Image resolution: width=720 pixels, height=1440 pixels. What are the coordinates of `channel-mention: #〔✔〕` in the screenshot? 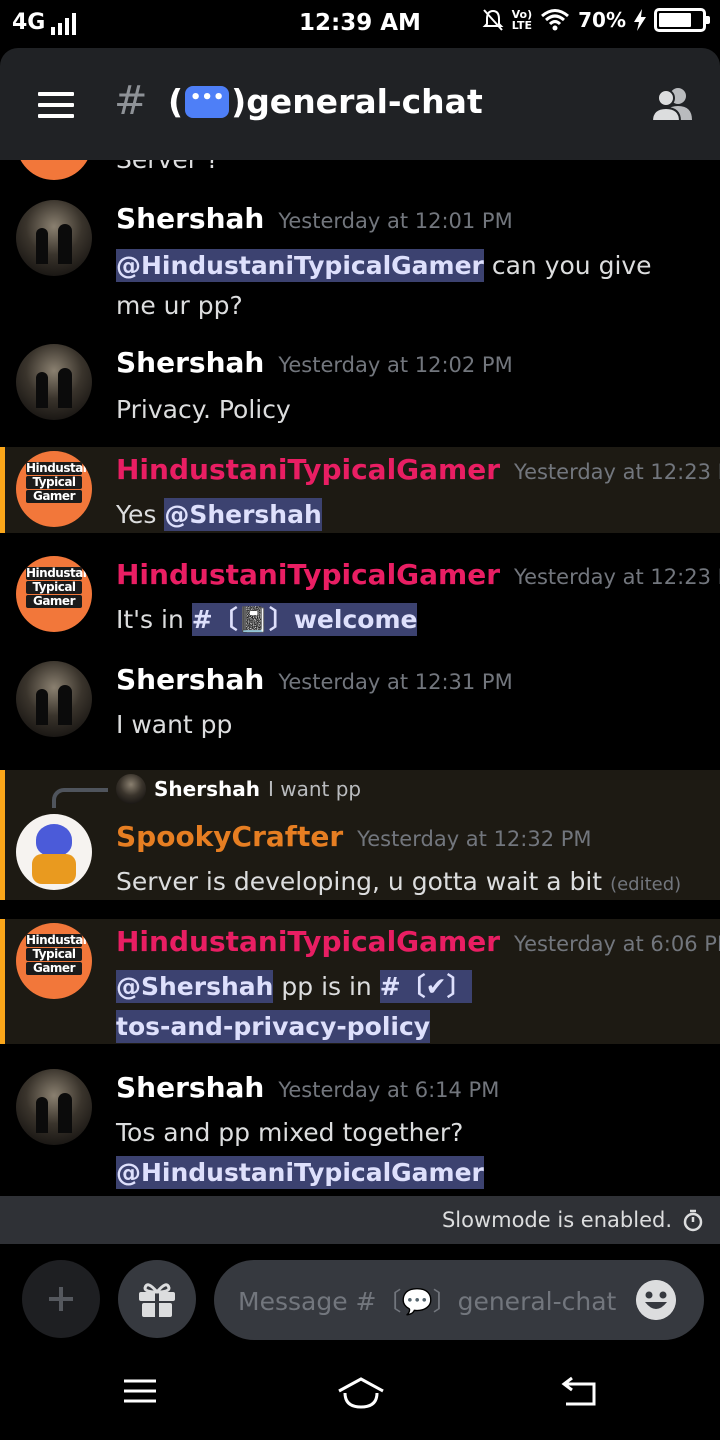 It's located at (425, 986).